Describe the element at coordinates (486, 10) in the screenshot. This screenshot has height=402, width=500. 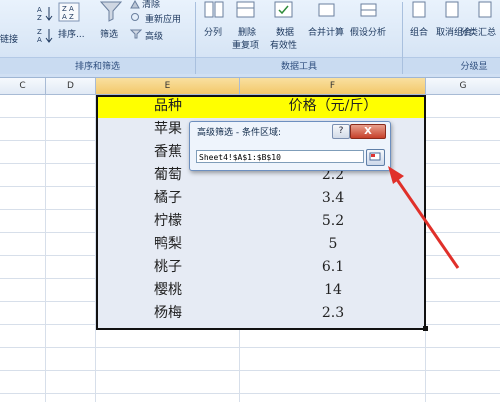
I see `subtotal-icon` at that location.